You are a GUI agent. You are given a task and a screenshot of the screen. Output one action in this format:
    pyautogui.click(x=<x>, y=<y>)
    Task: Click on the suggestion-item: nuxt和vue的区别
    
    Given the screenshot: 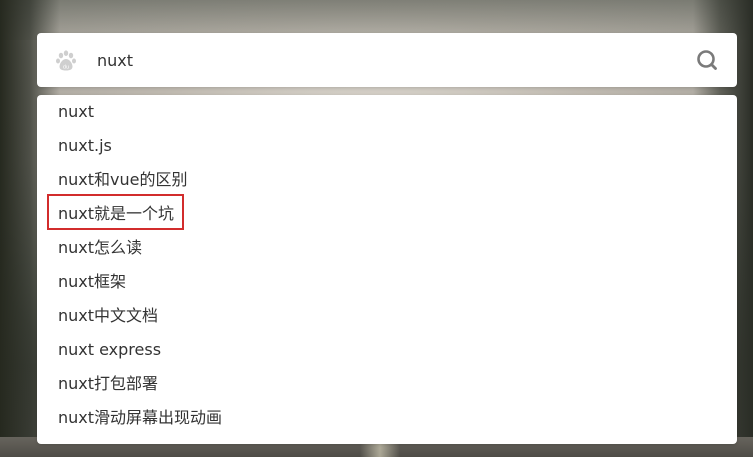 What is the action you would take?
    pyautogui.click(x=387, y=180)
    